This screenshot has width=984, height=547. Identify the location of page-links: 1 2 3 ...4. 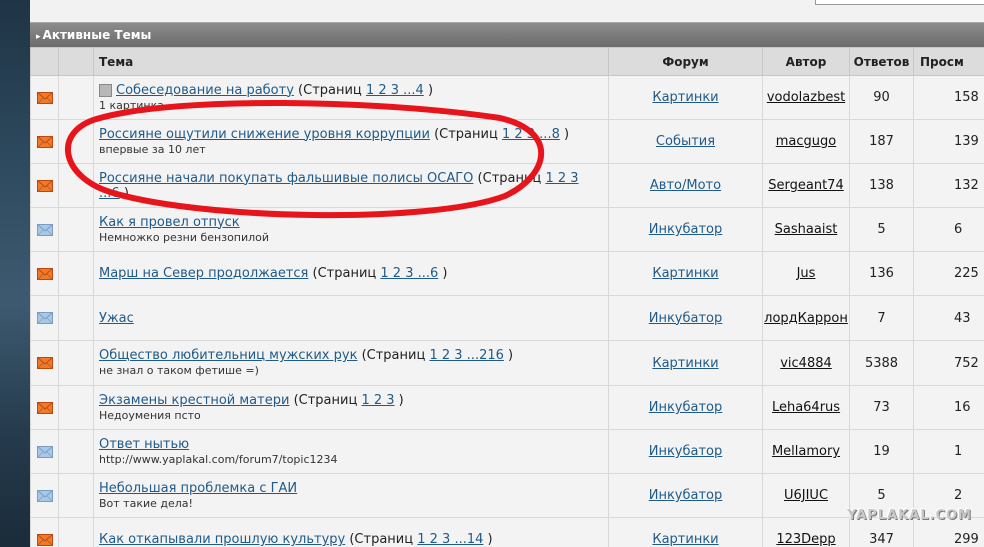
(395, 90).